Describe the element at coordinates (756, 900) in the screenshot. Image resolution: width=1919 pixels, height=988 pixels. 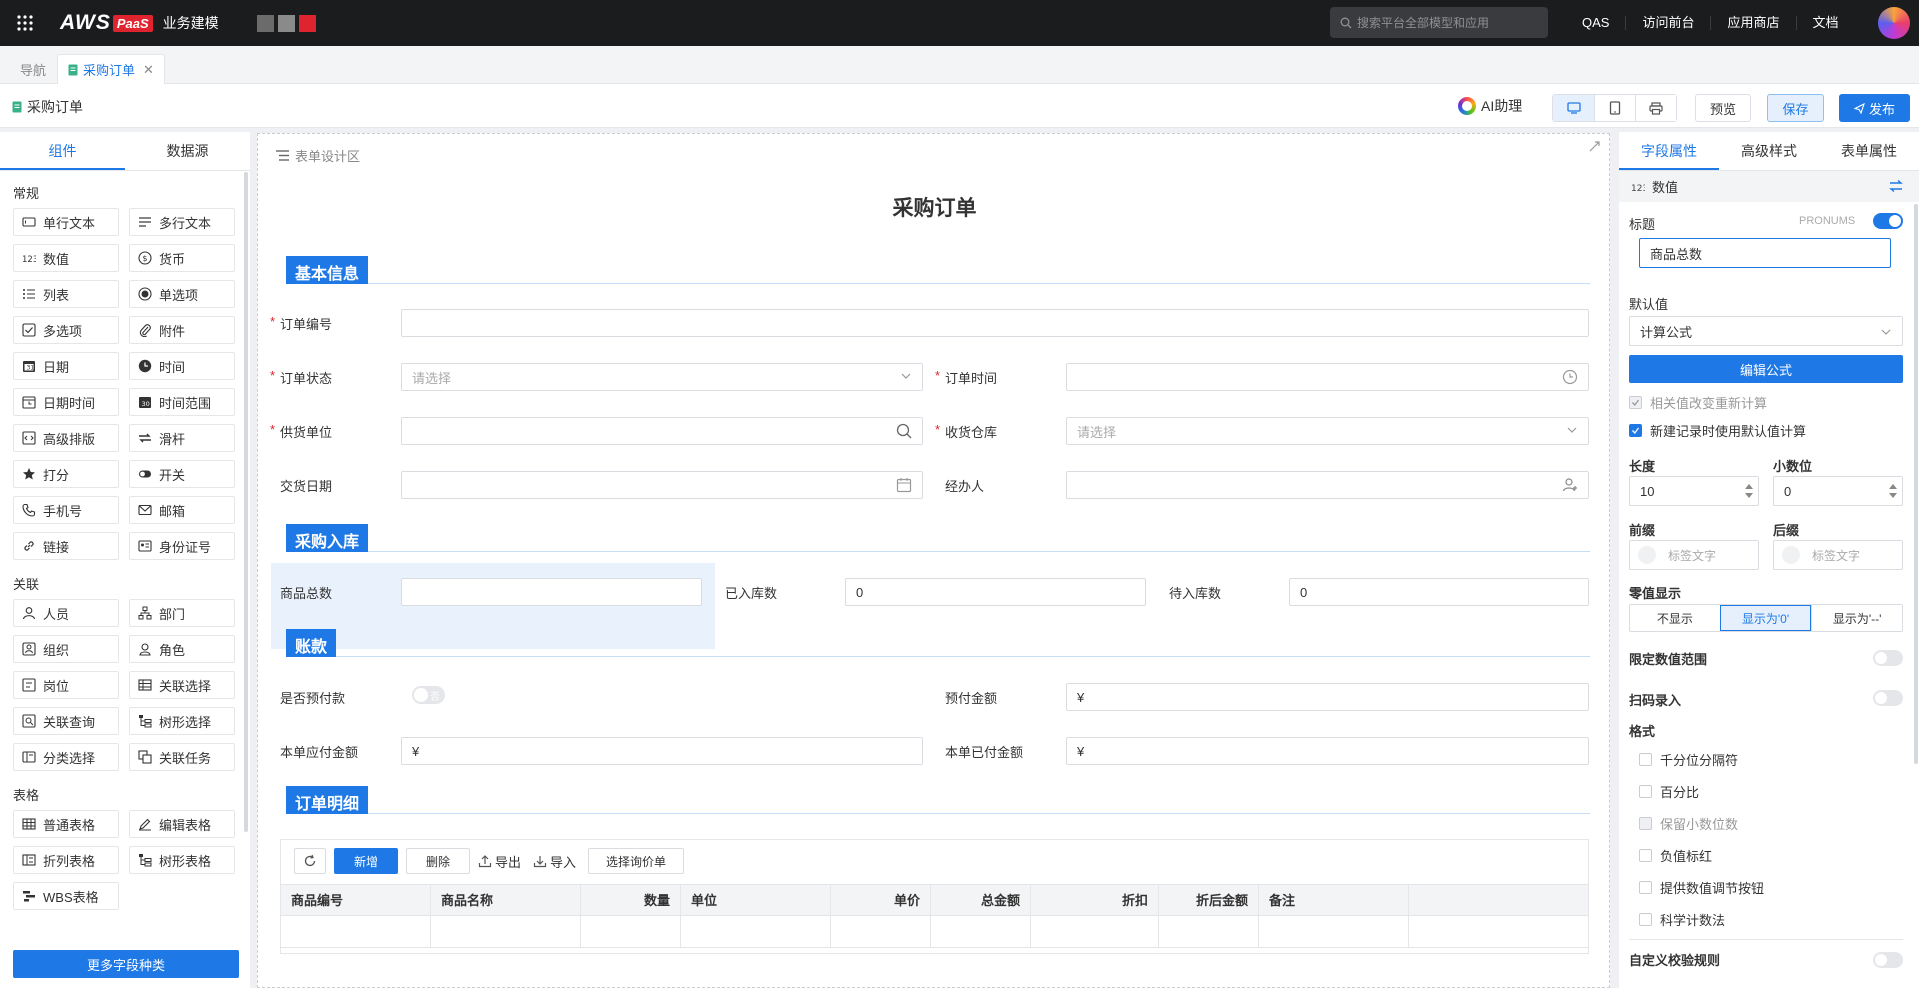
I see `column-header: 单位` at that location.